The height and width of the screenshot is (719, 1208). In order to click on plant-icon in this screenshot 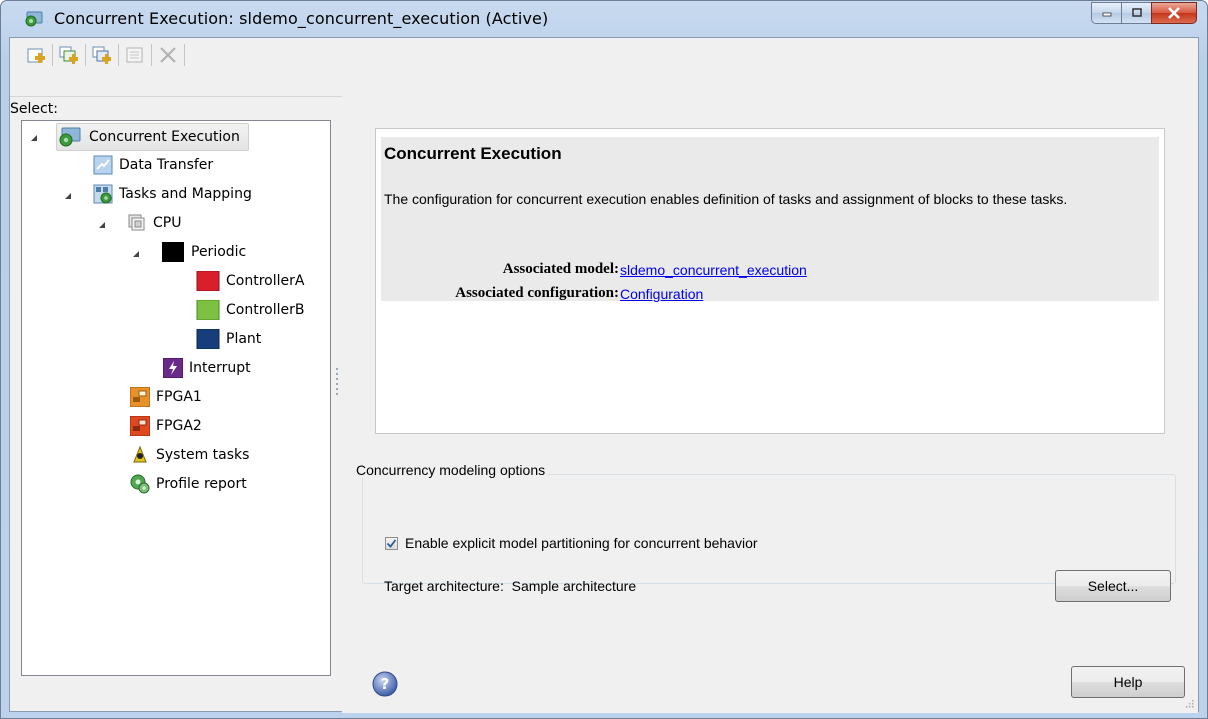, I will do `click(208, 339)`.